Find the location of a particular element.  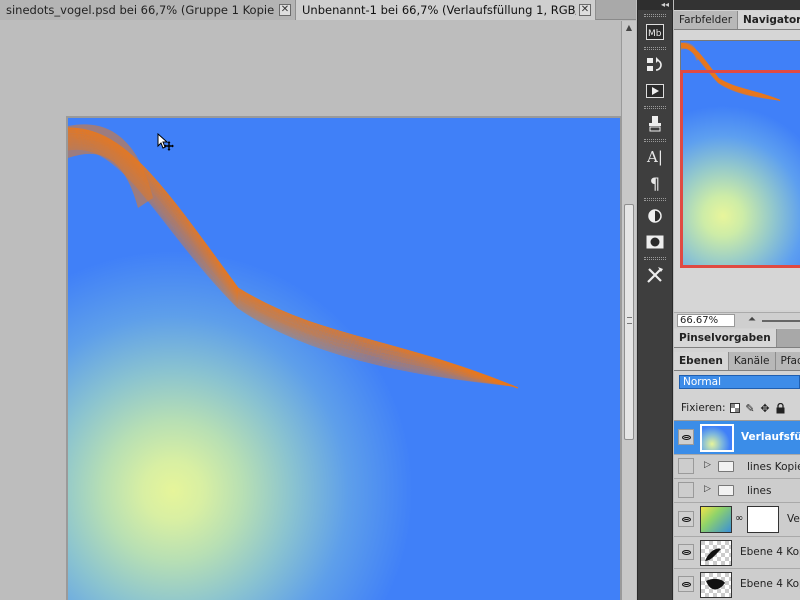

layer-name: lines is located at coordinates (759, 491).